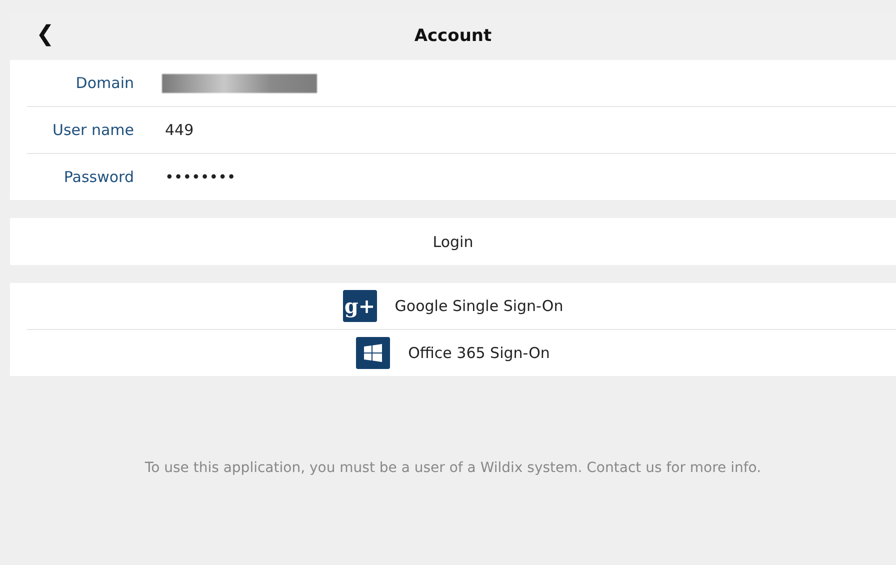 Image resolution: width=896 pixels, height=565 pixels. Describe the element at coordinates (461, 306) in the screenshot. I see `sign-on-button: g+ Google Single Sign-On` at that location.